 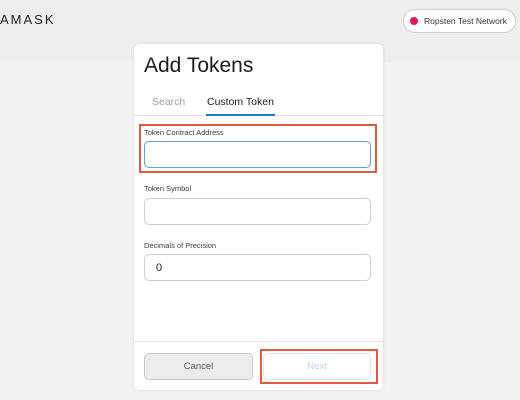 I want to click on token-tabs: Search Custom Token, so click(x=258, y=105).